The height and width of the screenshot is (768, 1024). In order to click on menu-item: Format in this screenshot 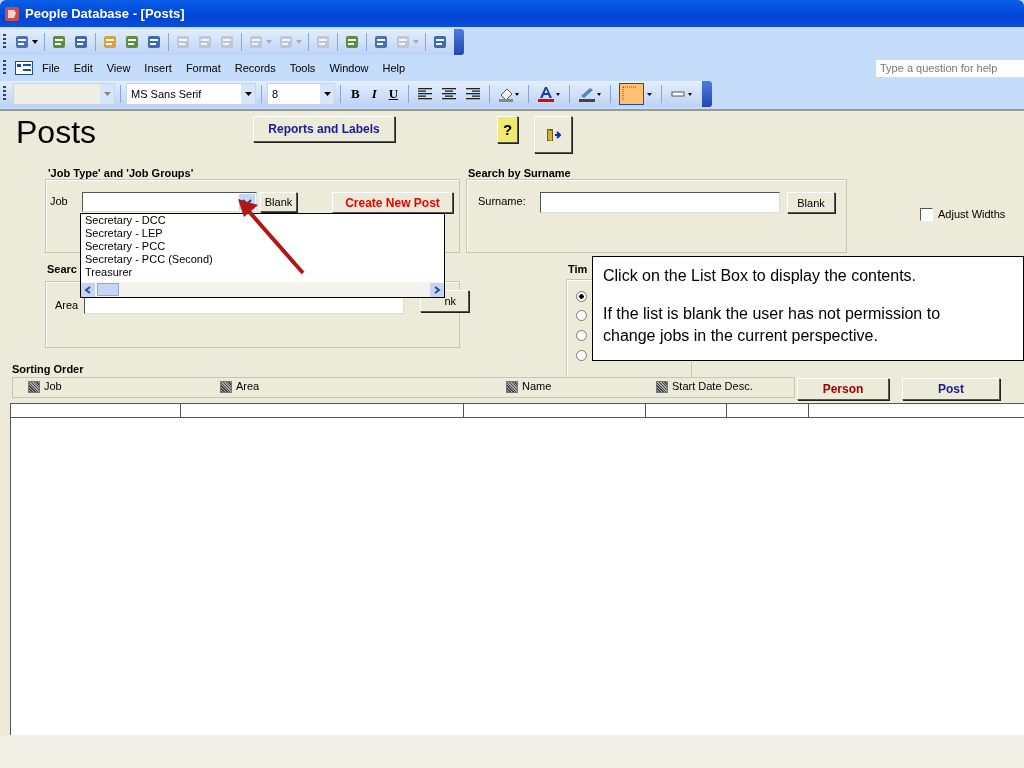, I will do `click(203, 68)`.